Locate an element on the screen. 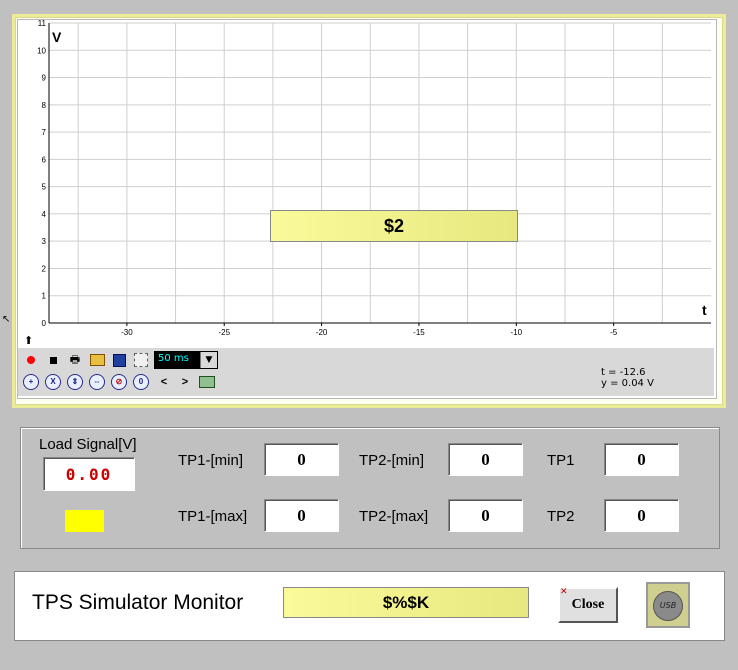  chevron-down-icon: ▼ is located at coordinates (208, 360).